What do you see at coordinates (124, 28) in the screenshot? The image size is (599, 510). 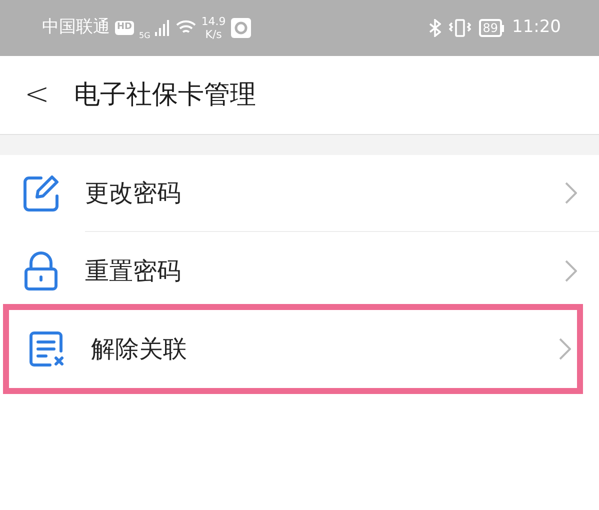 I see `hd-badge: HD` at bounding box center [124, 28].